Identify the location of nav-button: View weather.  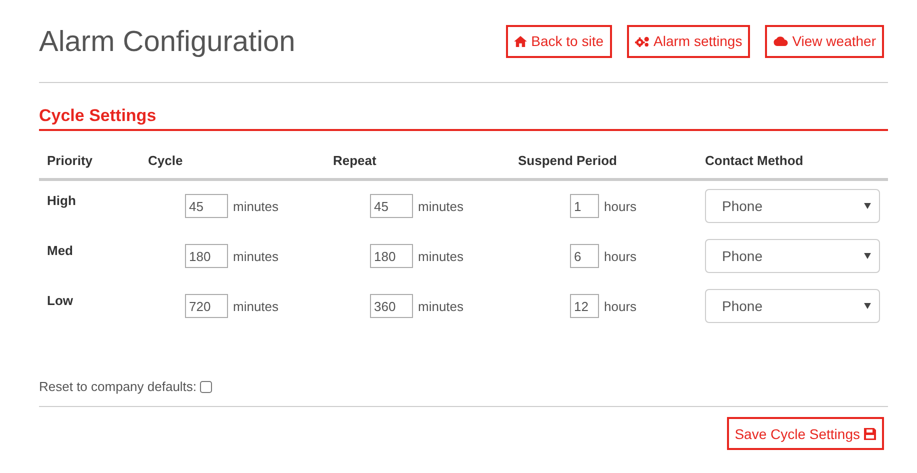
(824, 41).